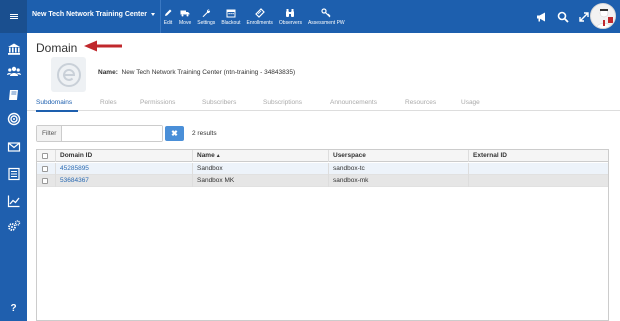 The height and width of the screenshot is (321, 620). Describe the element at coordinates (50, 133) in the screenshot. I see `filter-label: Filter` at that location.